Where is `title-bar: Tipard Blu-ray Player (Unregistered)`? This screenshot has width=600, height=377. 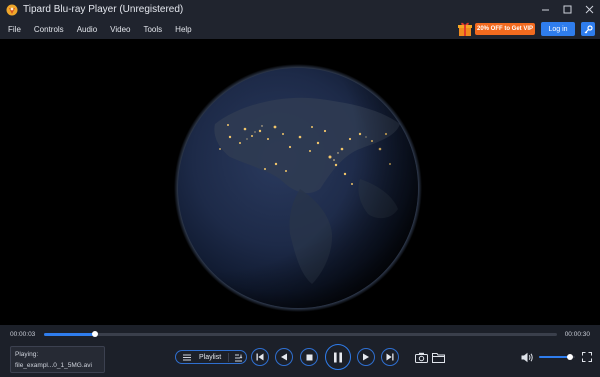
title-bar: Tipard Blu-ray Player (Unregistered) is located at coordinates (300, 9).